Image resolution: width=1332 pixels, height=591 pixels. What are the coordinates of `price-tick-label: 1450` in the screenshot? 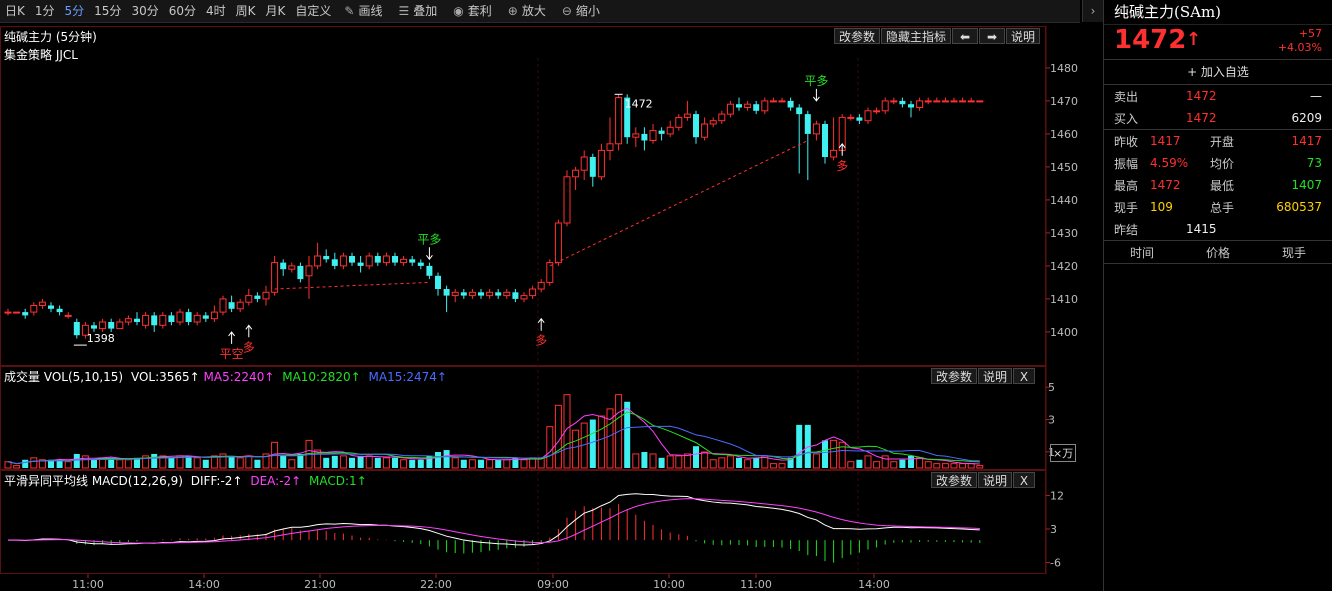 It's located at (1064, 167).